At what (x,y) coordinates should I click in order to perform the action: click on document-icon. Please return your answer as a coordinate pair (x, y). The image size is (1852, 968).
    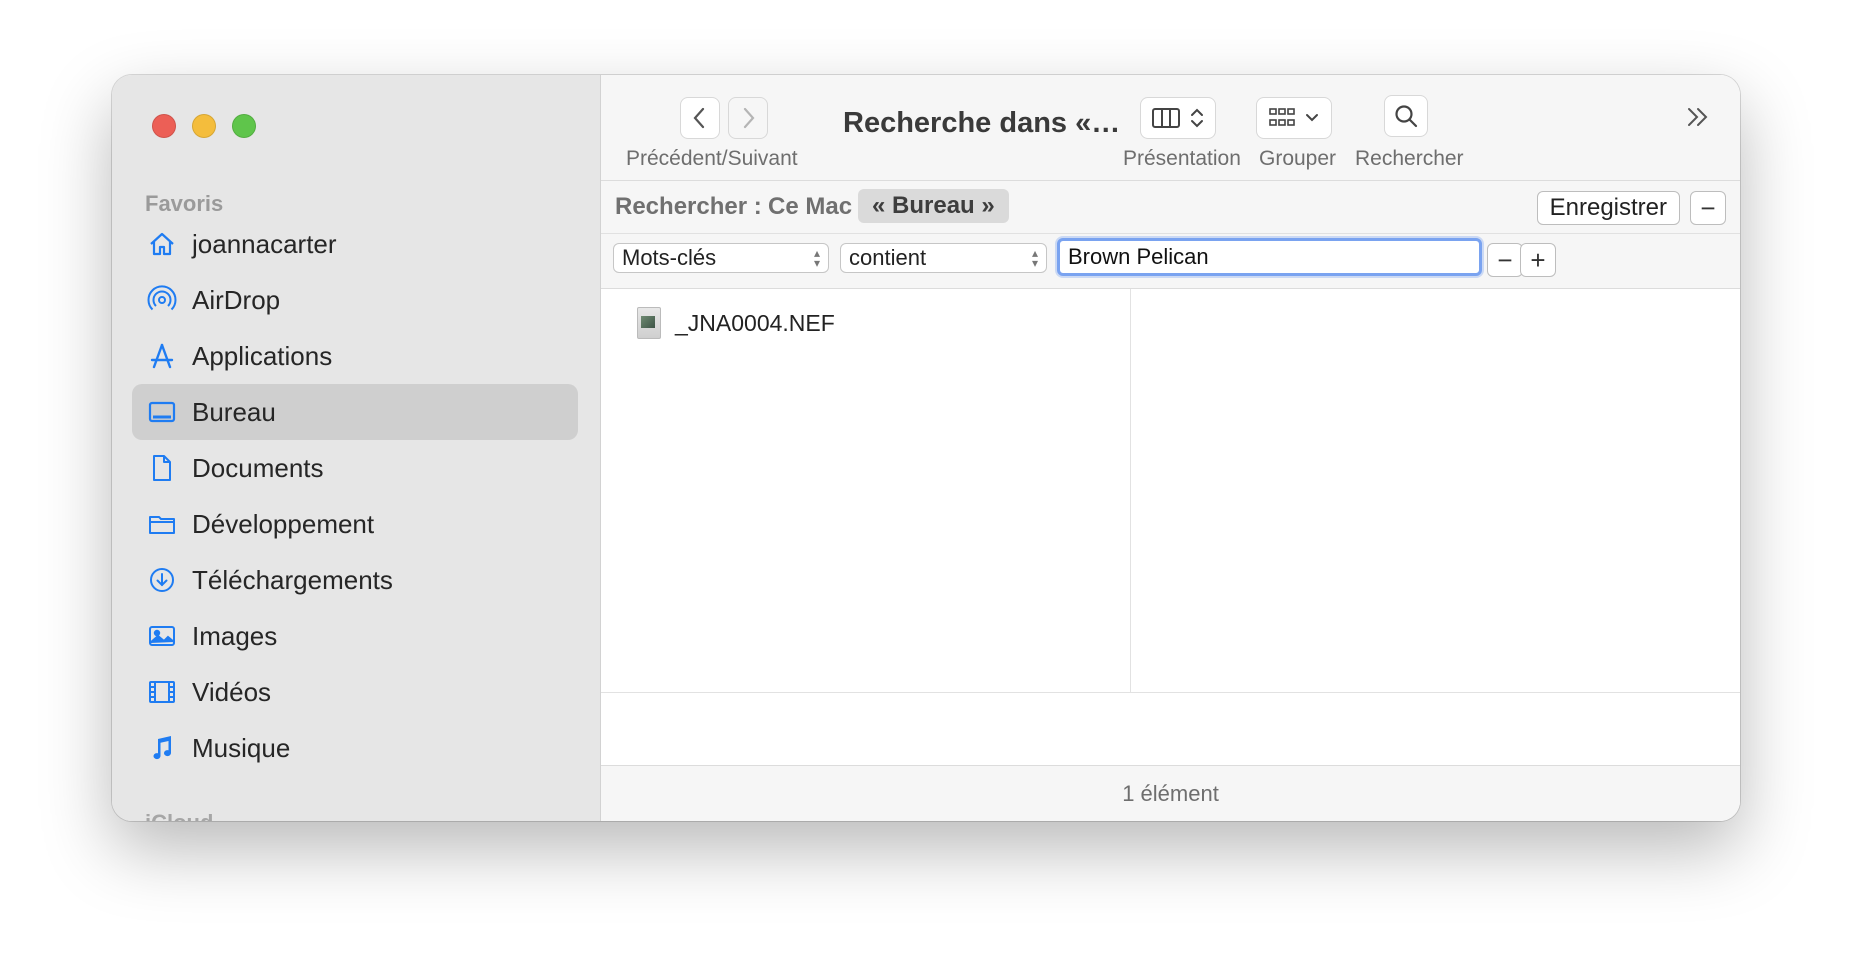
    Looking at the image, I should click on (162, 468).